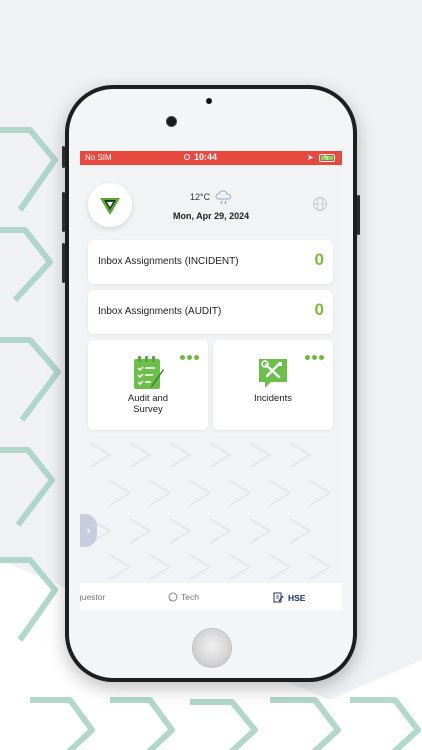 This screenshot has width=422, height=750. What do you see at coordinates (173, 597) in the screenshot?
I see `chat-icon` at bounding box center [173, 597].